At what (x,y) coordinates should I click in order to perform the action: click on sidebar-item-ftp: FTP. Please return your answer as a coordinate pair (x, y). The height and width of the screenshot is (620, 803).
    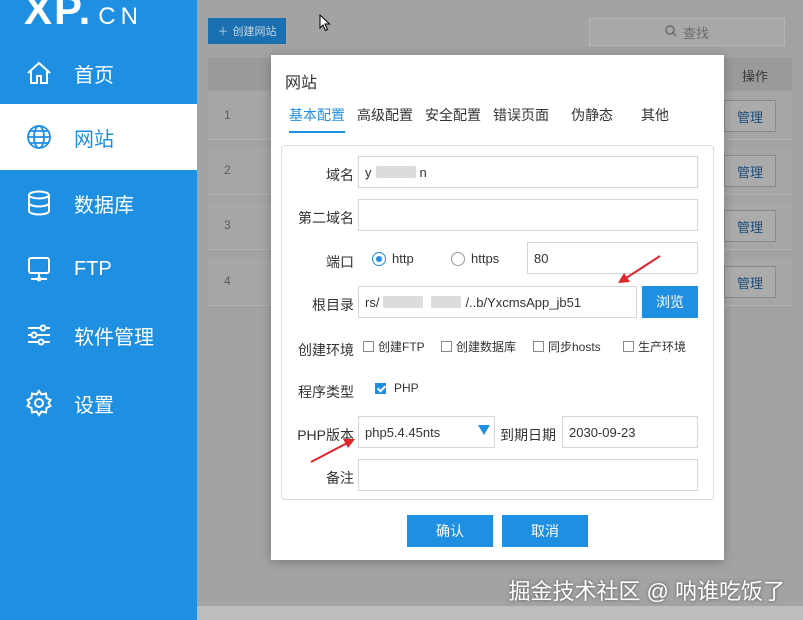
    Looking at the image, I should click on (98, 269).